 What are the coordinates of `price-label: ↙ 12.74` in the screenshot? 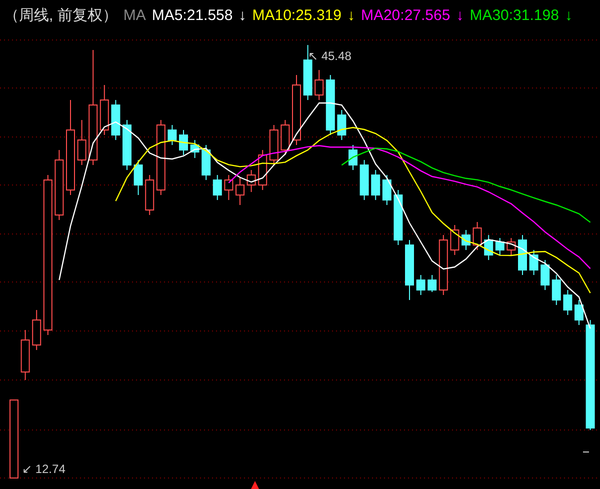 It's located at (44, 469).